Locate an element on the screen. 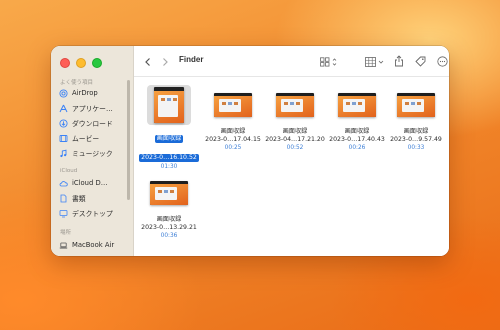 The height and width of the screenshot is (330, 500). back-button is located at coordinates (148, 61).